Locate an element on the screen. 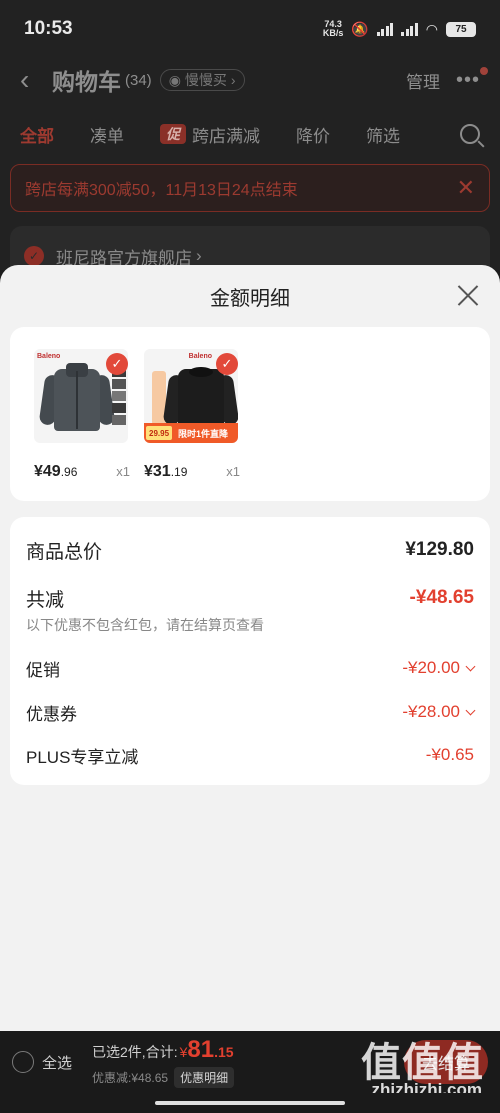  line-label: 促销 is located at coordinates (43, 670).